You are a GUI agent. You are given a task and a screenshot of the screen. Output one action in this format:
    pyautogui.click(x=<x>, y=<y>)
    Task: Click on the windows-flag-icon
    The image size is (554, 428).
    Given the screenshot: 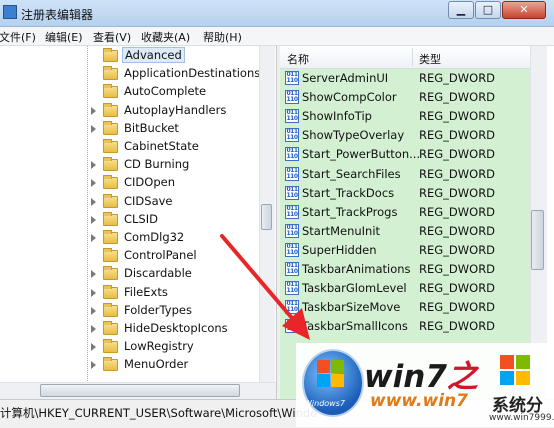 What is the action you would take?
    pyautogui.click(x=331, y=374)
    